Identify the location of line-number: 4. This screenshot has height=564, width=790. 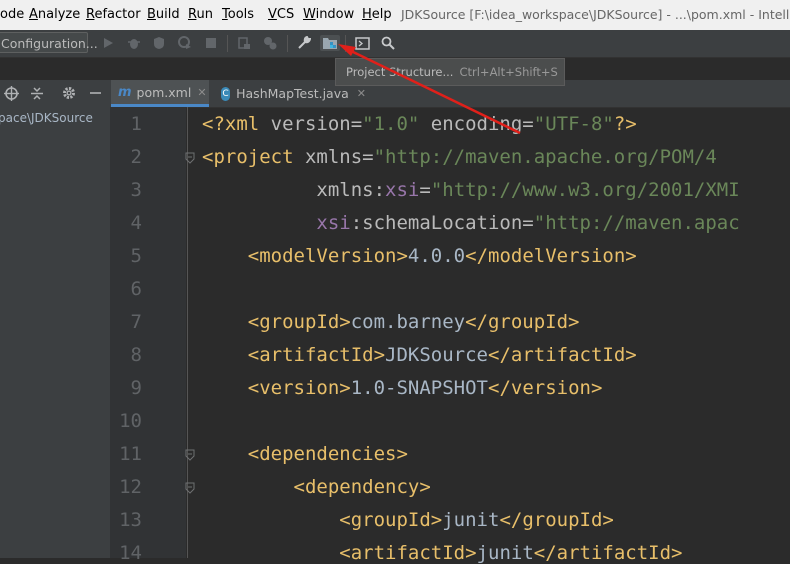
(136, 223).